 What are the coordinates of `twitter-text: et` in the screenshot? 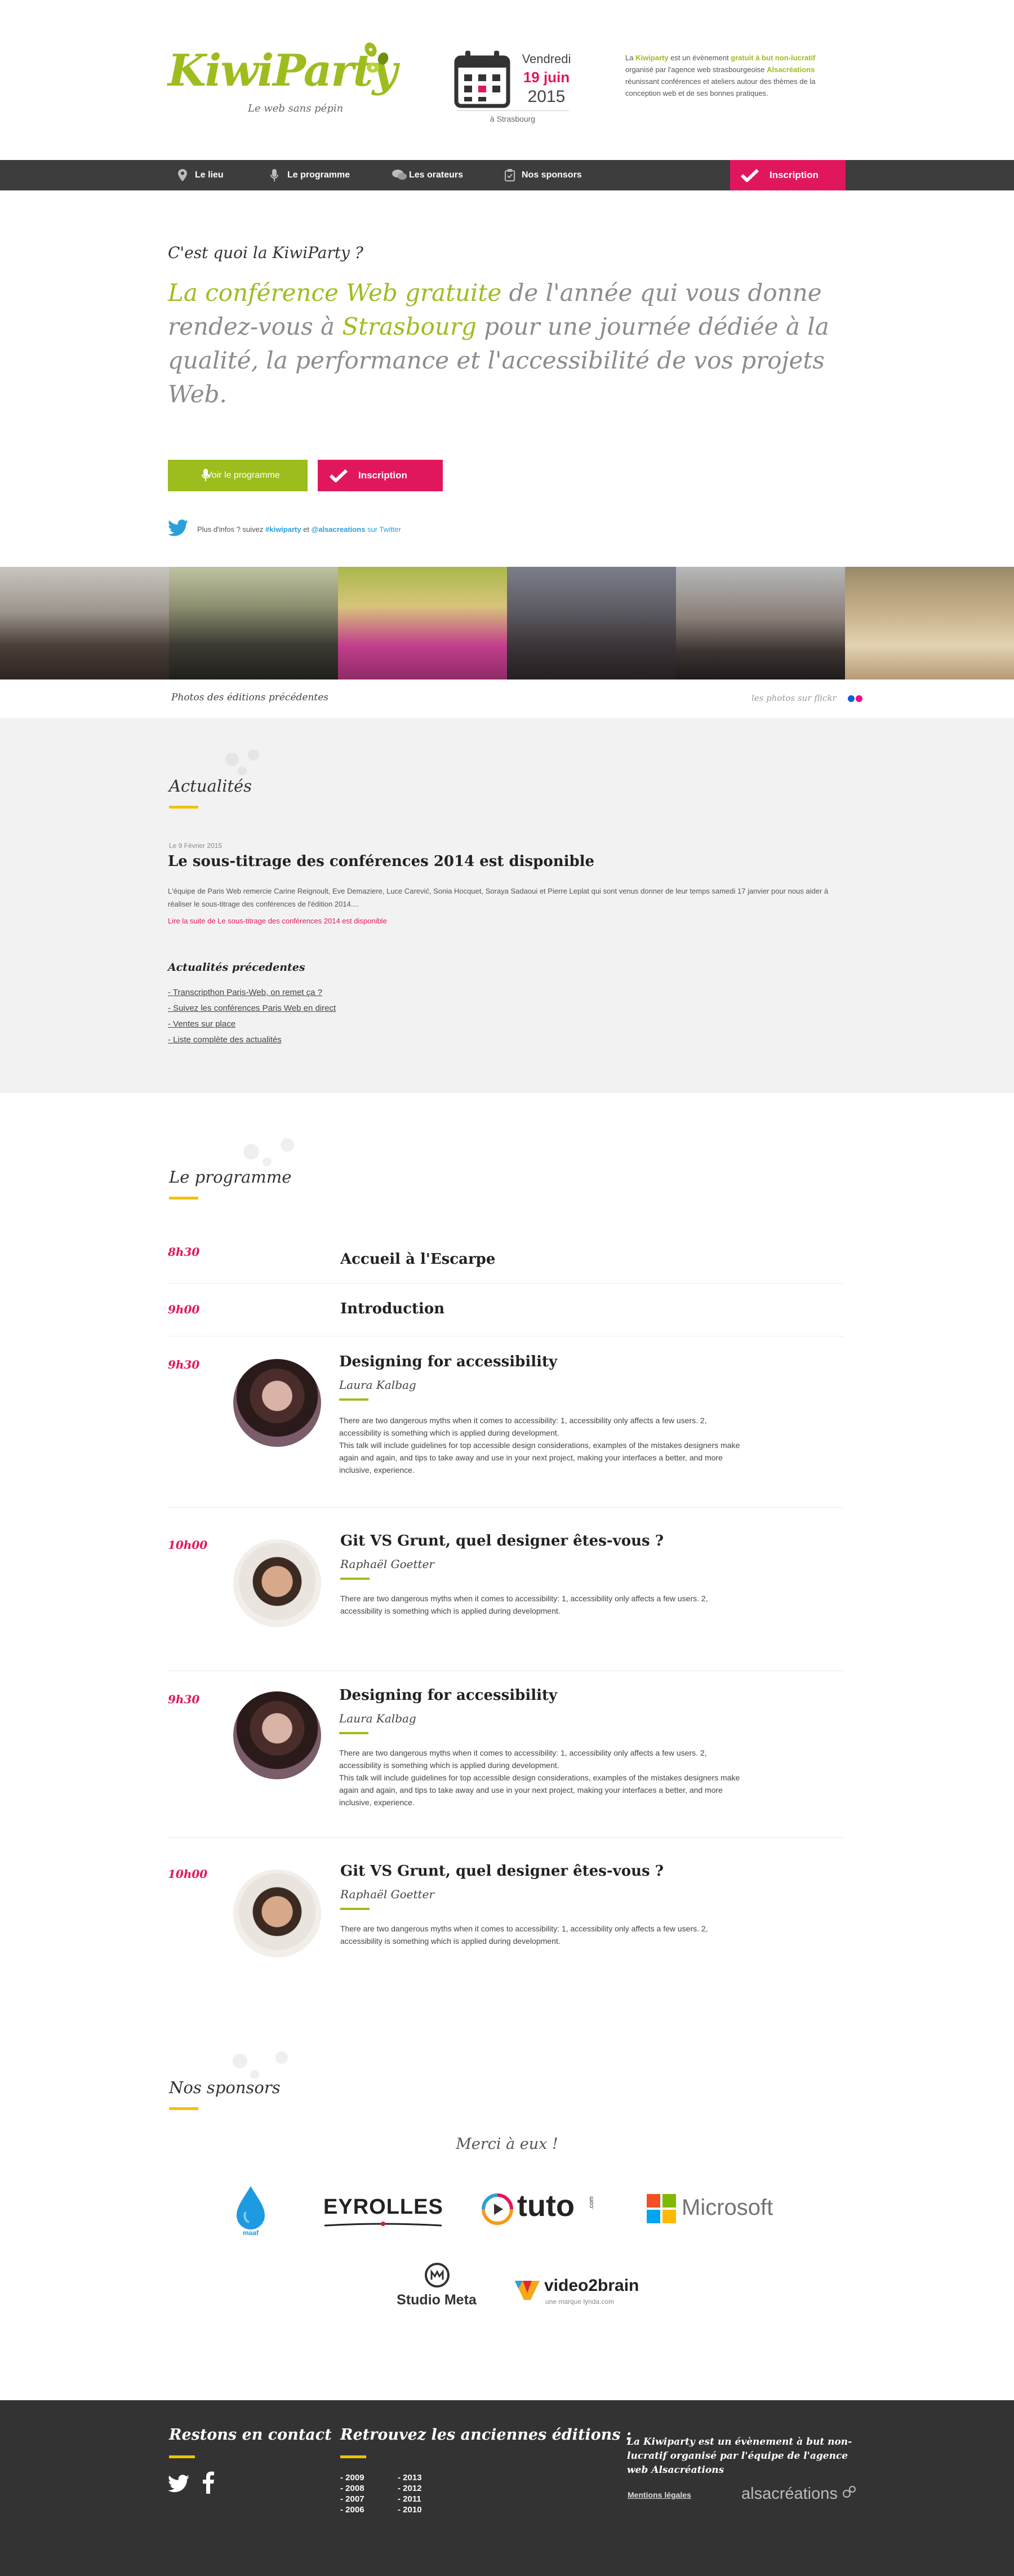 It's located at (306, 529).